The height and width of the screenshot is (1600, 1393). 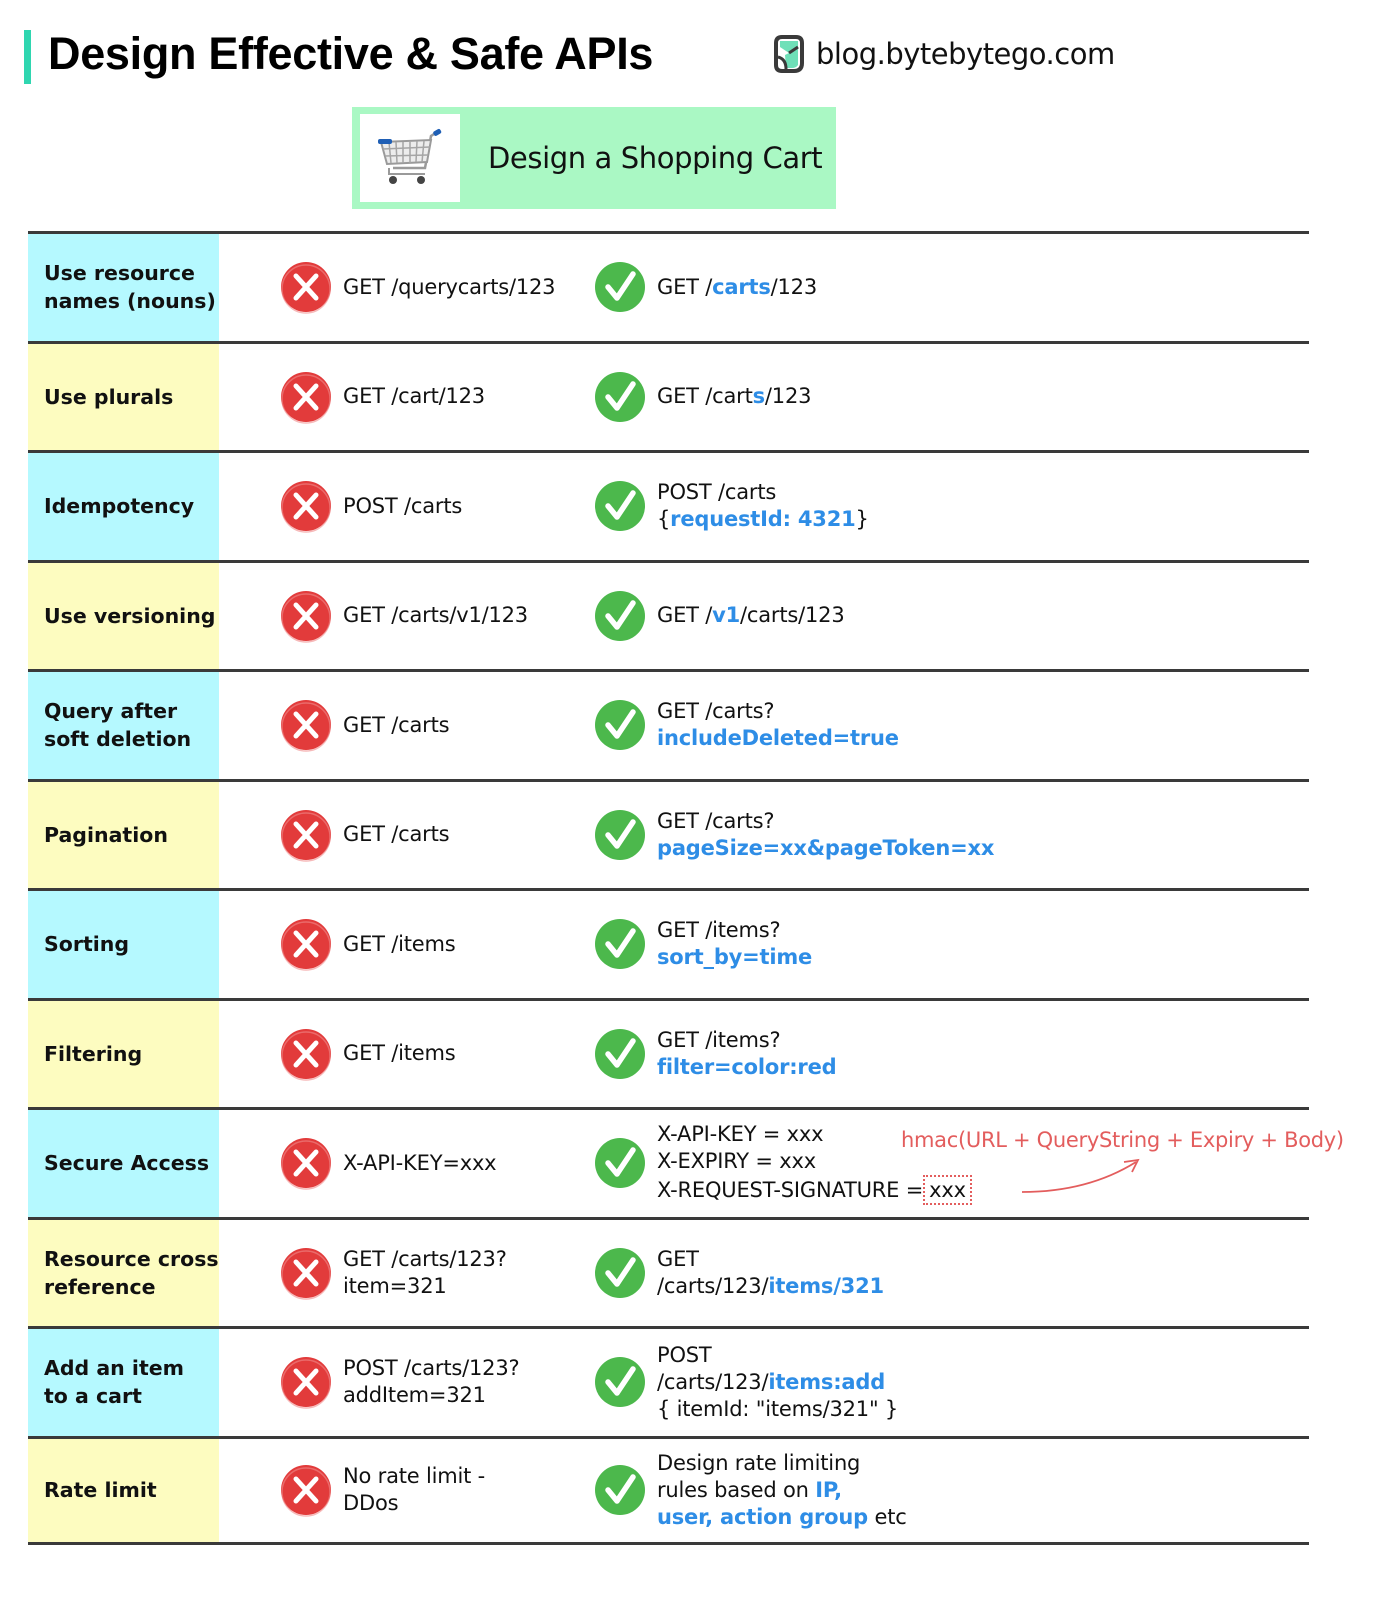 What do you see at coordinates (1122, 1140) in the screenshot?
I see `hmac-annotation: hmac(URL + QueryString + Expiry + Body)` at bounding box center [1122, 1140].